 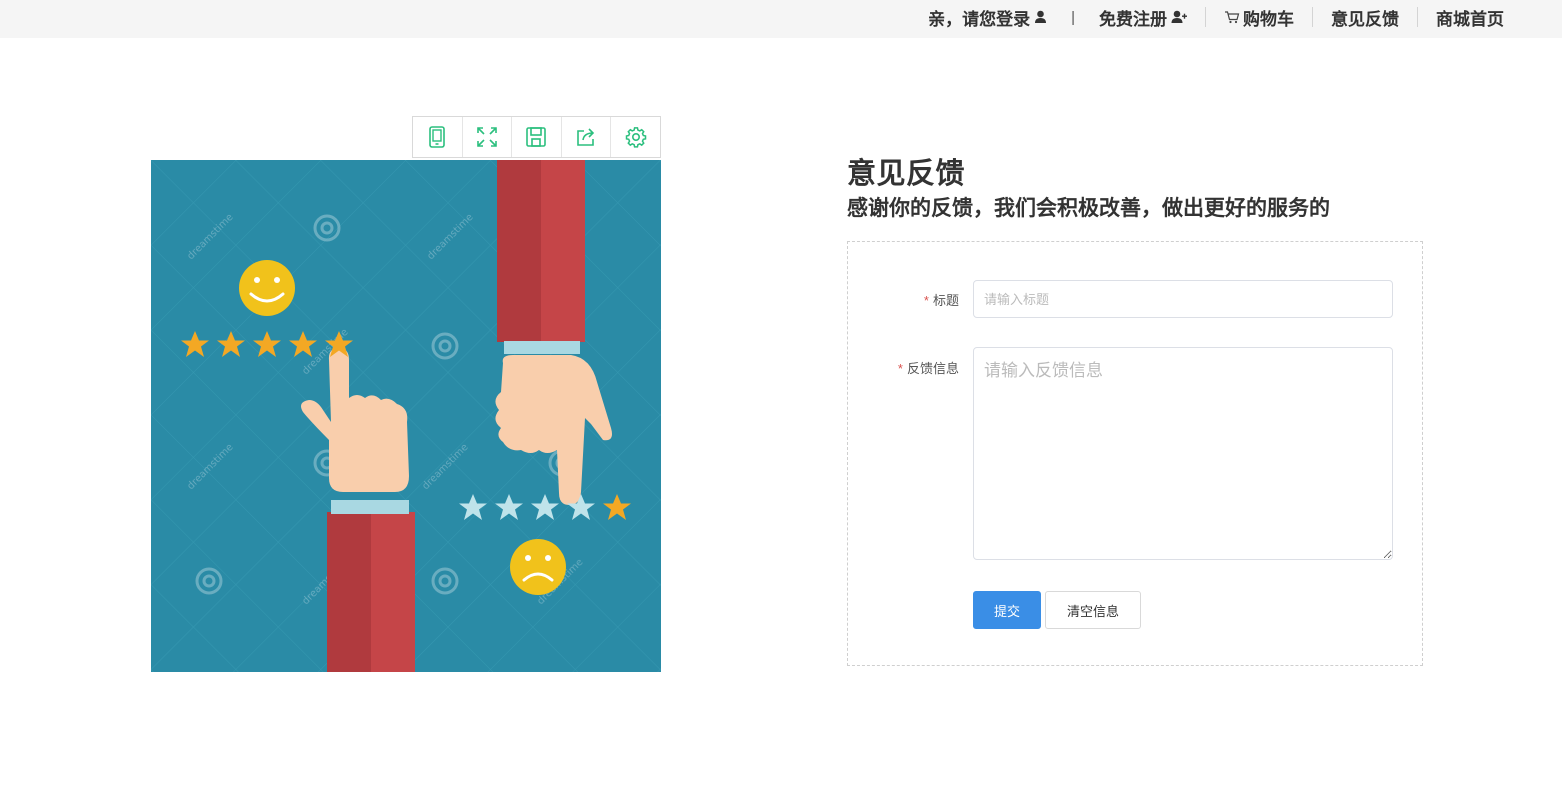 I want to click on tablet-view-button, so click(x=438, y=137).